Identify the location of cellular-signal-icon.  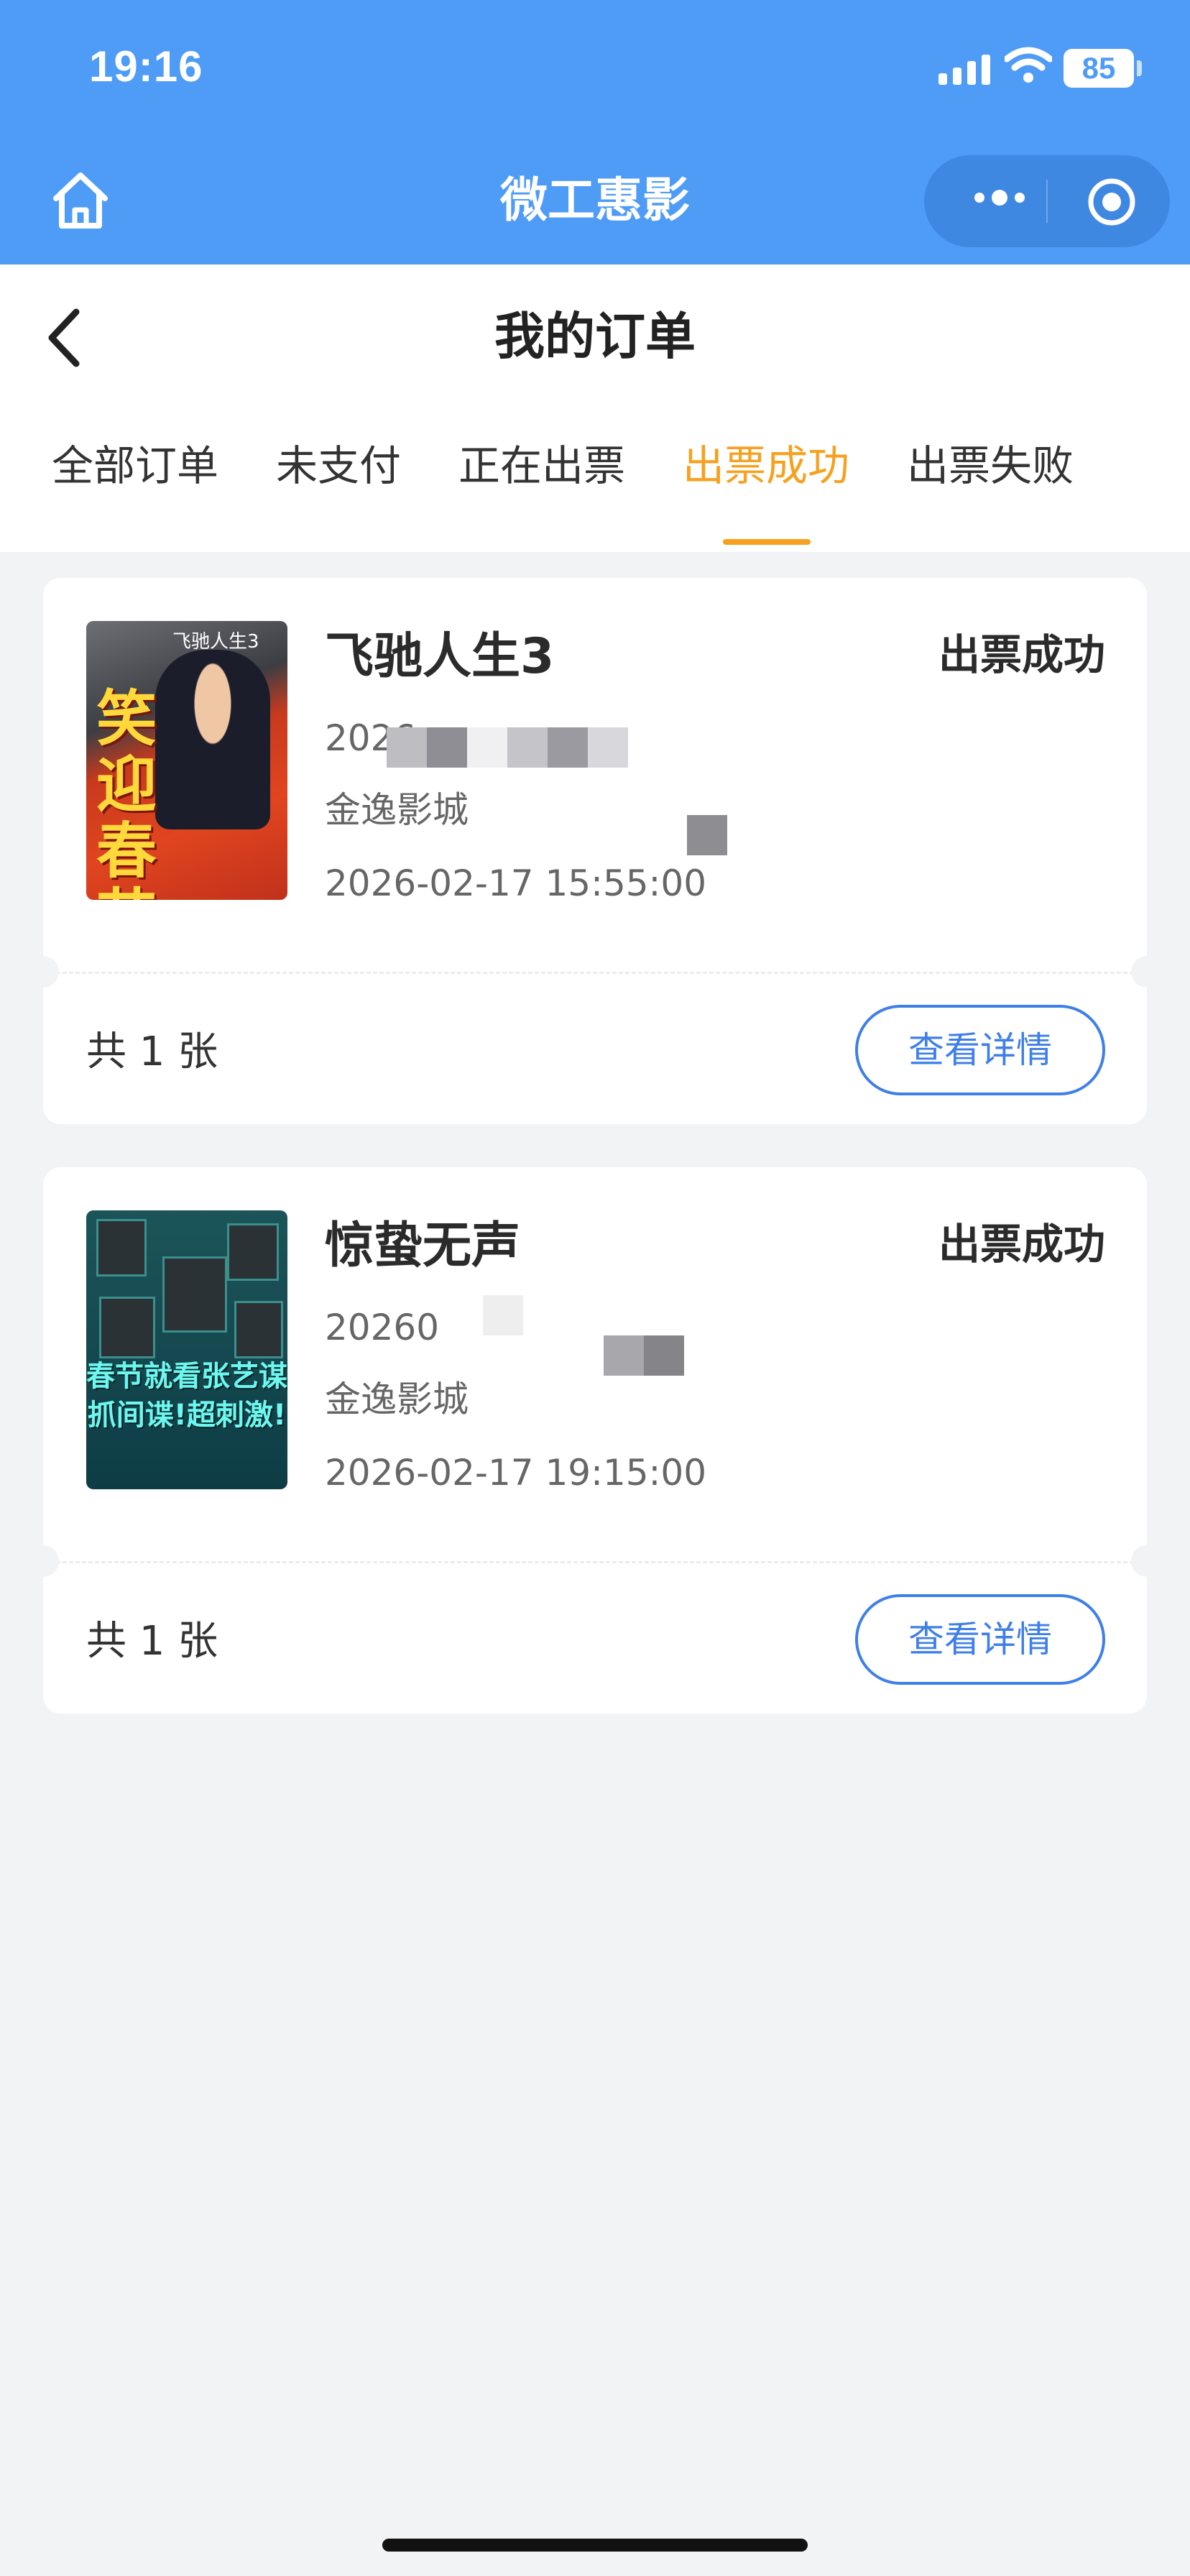
(964, 70).